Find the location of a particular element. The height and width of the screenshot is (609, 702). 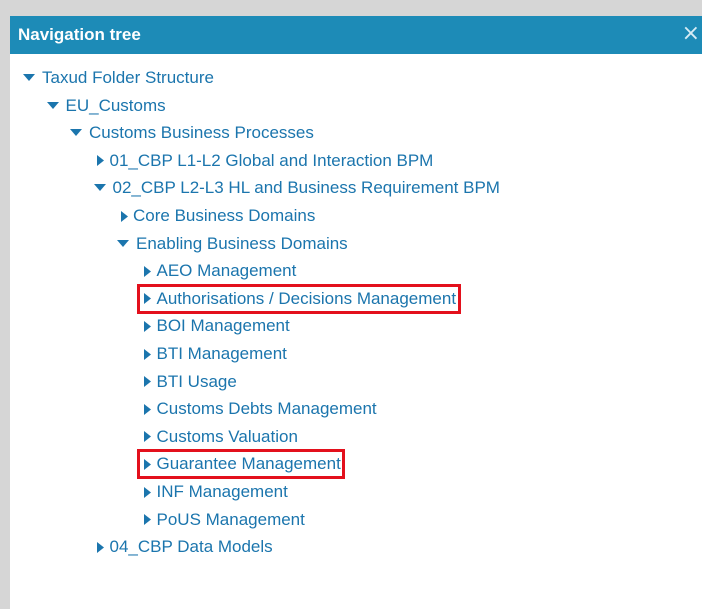

tree-node-bti-usage: BTI Usage is located at coordinates (190, 382).